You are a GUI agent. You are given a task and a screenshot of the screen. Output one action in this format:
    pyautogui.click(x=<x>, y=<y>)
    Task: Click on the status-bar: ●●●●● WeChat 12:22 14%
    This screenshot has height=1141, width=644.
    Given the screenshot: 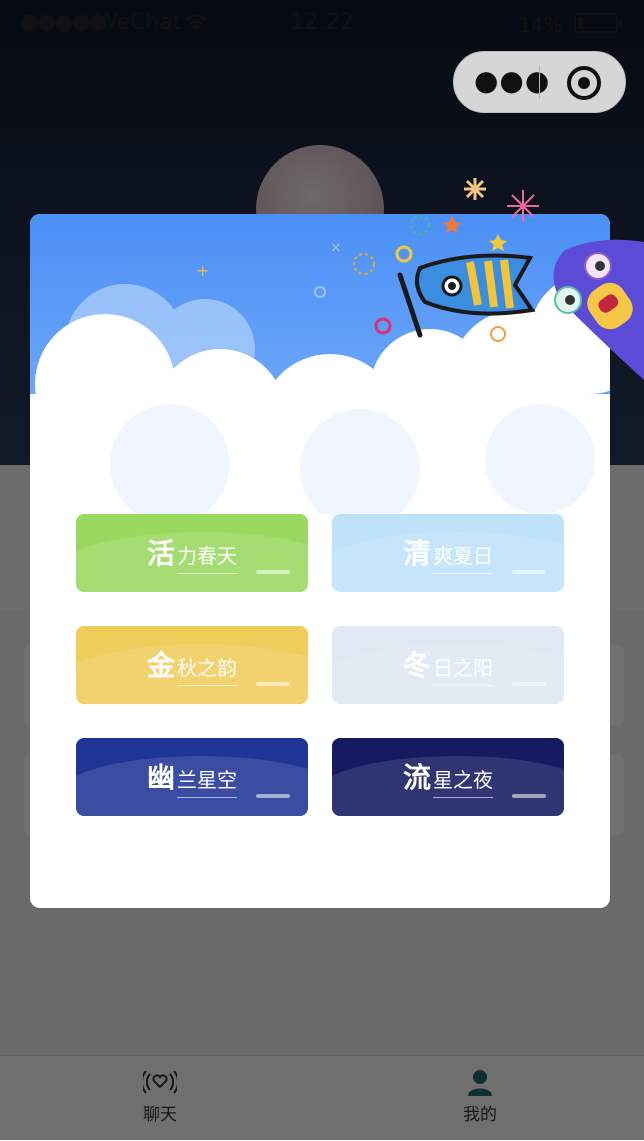 What is the action you would take?
    pyautogui.click(x=322, y=24)
    